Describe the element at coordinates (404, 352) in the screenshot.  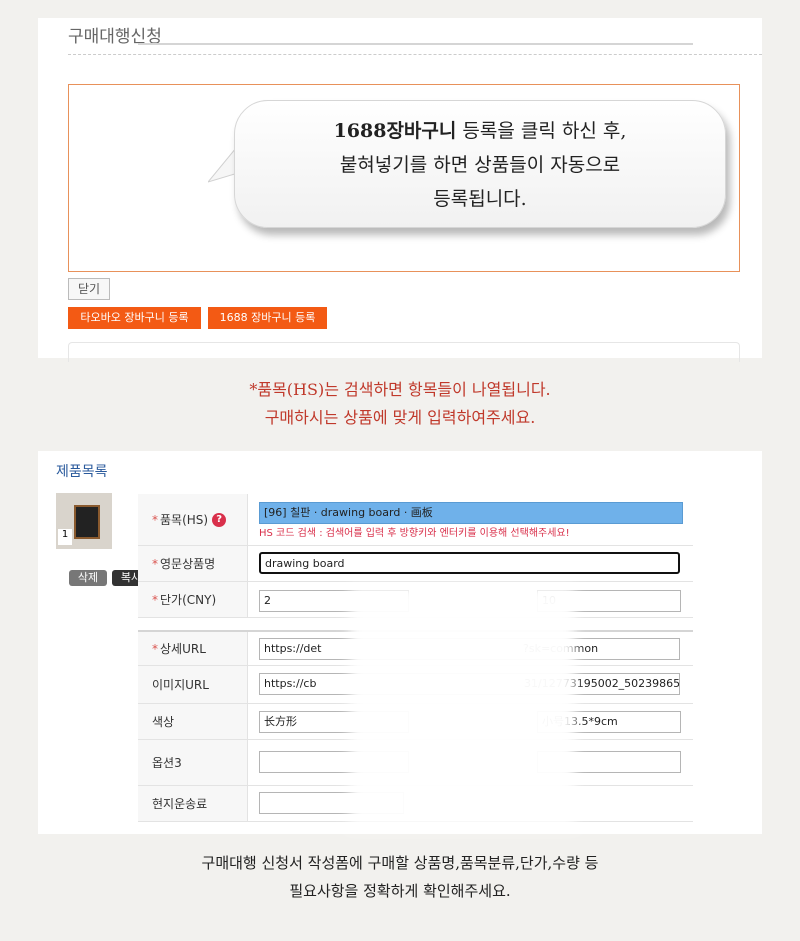
I see `next-section-box` at that location.